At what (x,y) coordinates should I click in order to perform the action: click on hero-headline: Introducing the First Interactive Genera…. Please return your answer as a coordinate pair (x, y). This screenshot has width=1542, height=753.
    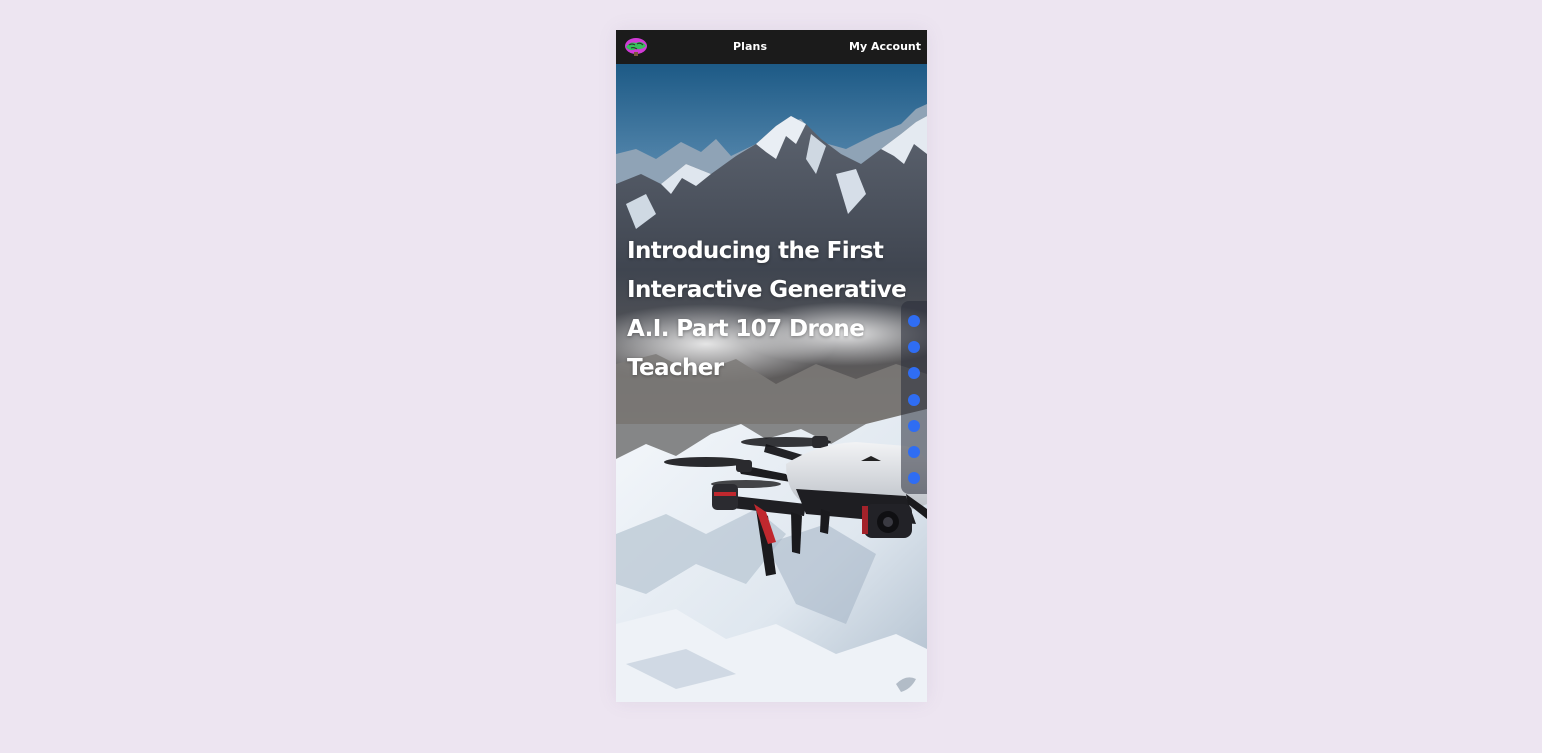
    Looking at the image, I should click on (767, 309).